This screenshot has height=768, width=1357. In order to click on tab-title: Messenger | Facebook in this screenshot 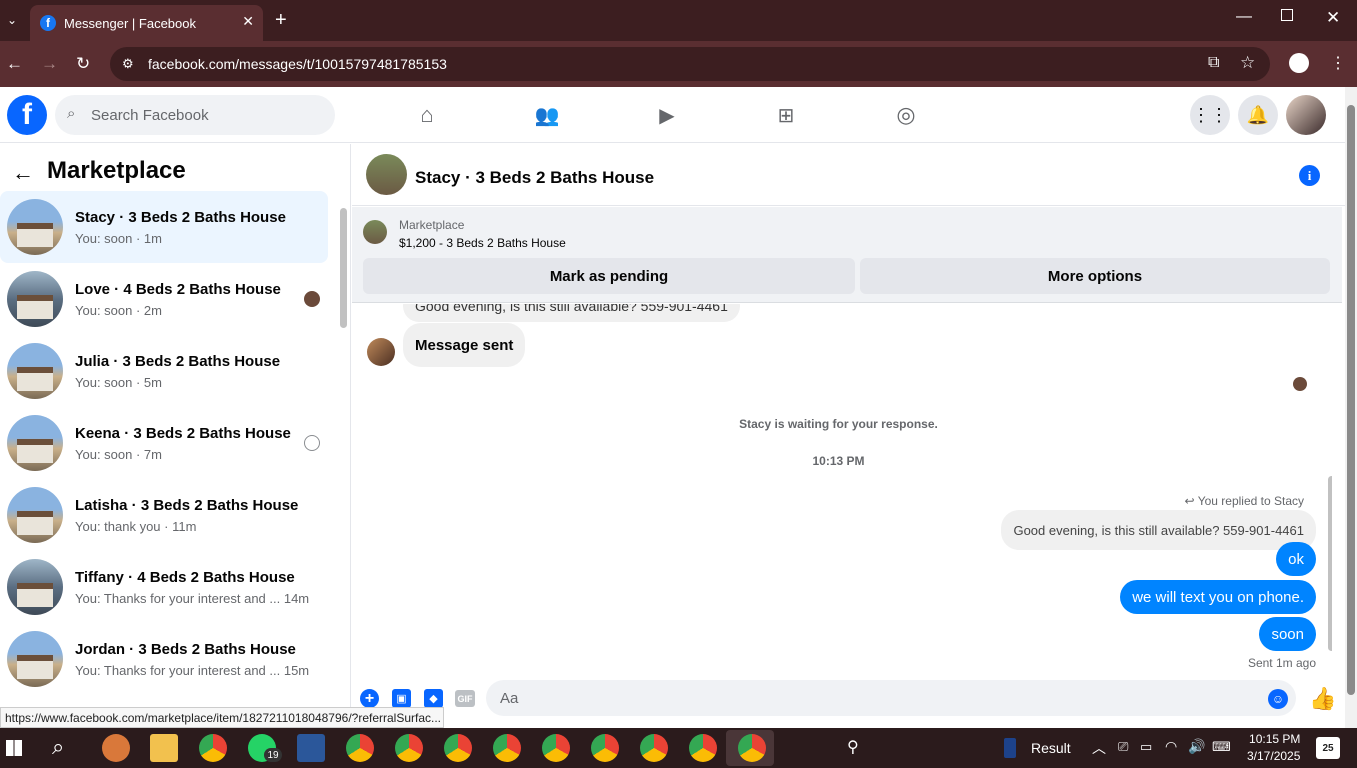, I will do `click(130, 23)`.